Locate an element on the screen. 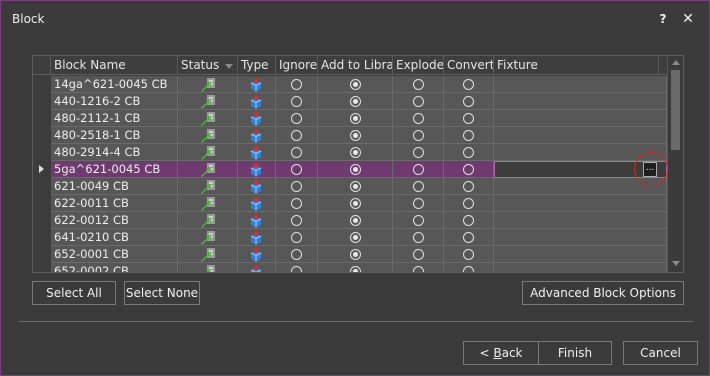 Image resolution: width=710 pixels, height=376 pixels. cancel-button: Cancel is located at coordinates (660, 353).